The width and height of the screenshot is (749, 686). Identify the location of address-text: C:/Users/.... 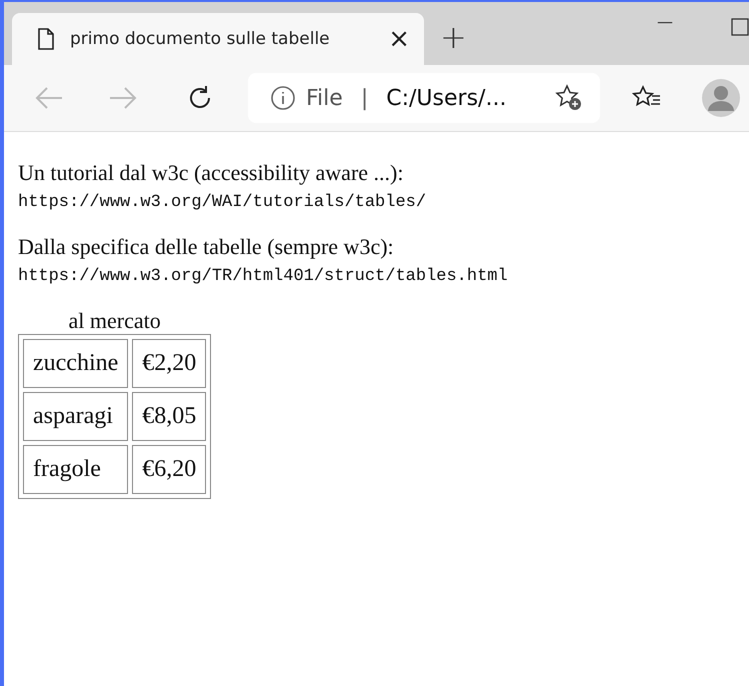
(447, 98).